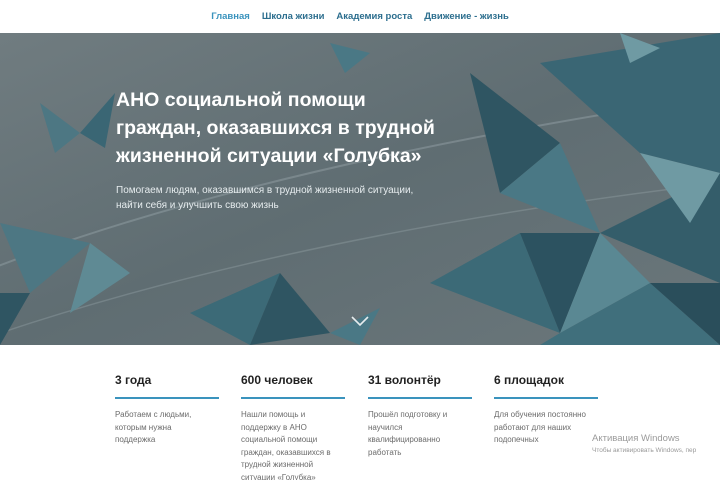 The height and width of the screenshot is (480, 720). Describe the element at coordinates (230, 16) in the screenshot. I see `nav-item-home: Главная` at that location.